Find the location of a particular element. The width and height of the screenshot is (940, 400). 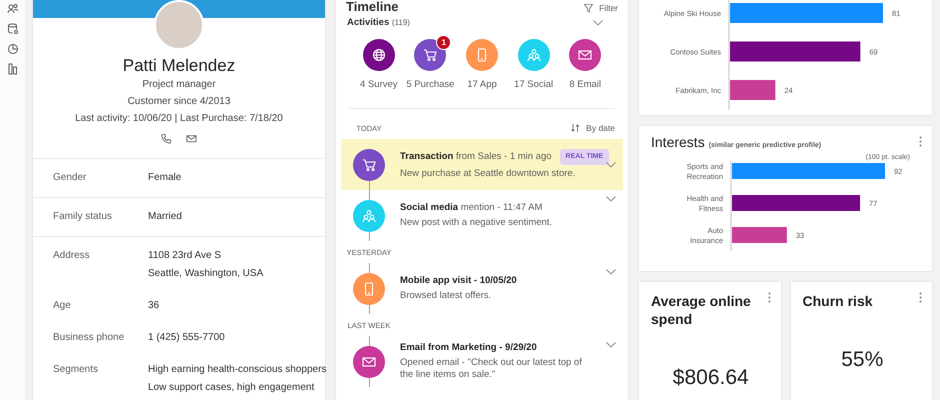

activity-description: New purchase at Seattle downtown store. is located at coordinates (488, 174).